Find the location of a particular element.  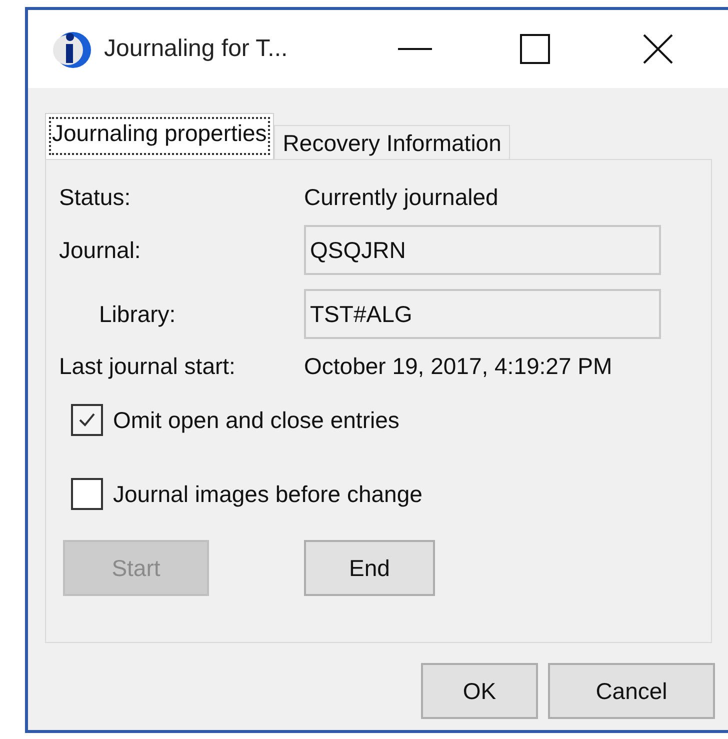

input-field: TST#ALG is located at coordinates (482, 314).